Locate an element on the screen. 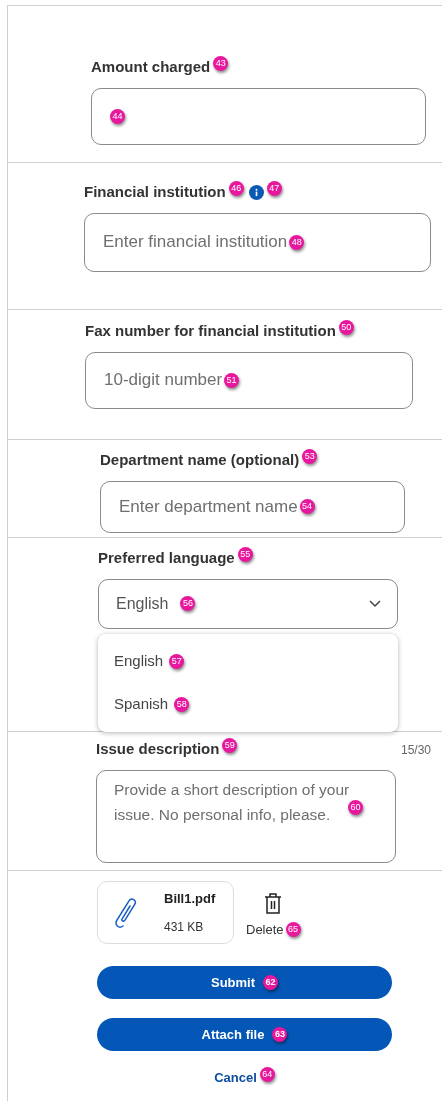 This screenshot has width=442, height=1101. number-badge: 64 is located at coordinates (267, 1075).